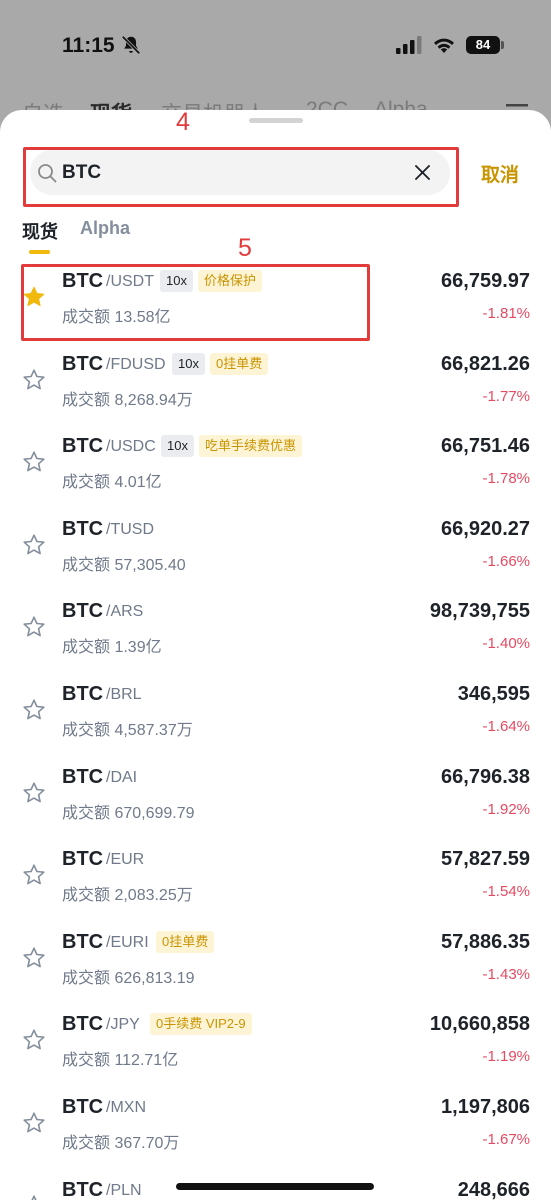  I want to click on cancel-button: 取消, so click(500, 173).